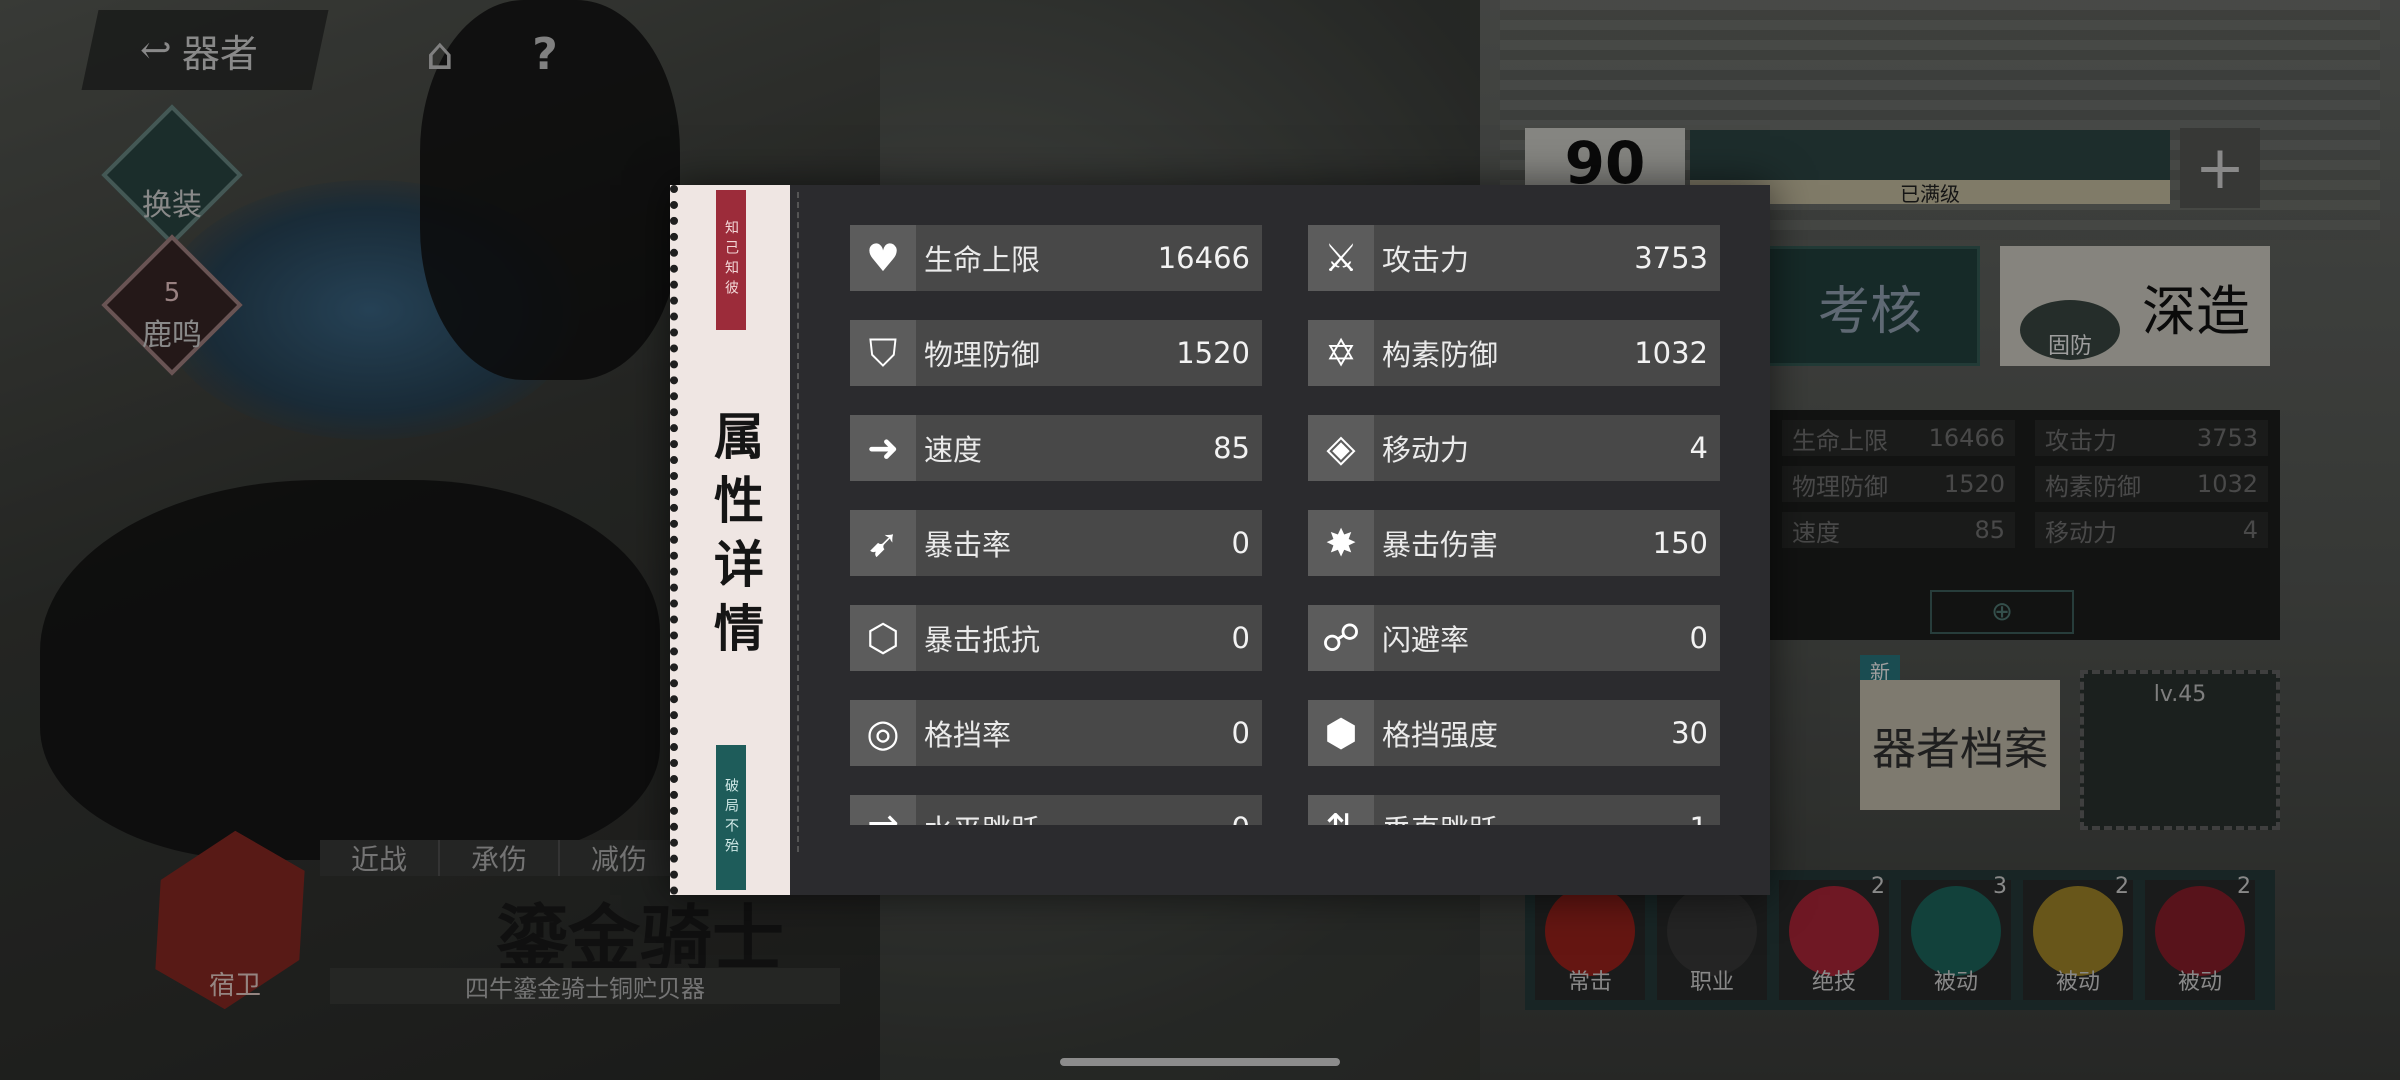 The image size is (2400, 1080). I want to click on stat-name: 暴击抵抗, so click(982, 640).